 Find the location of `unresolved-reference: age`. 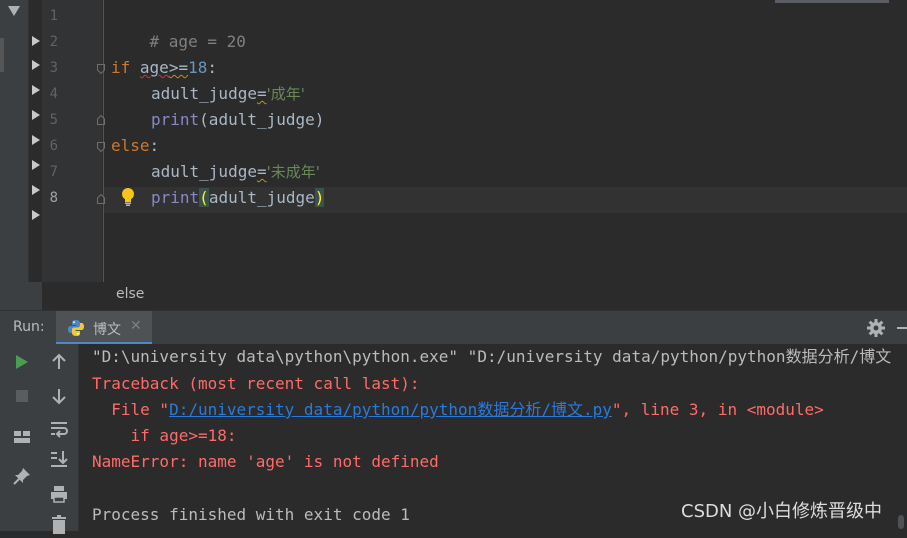

unresolved-reference: age is located at coordinates (154, 67).